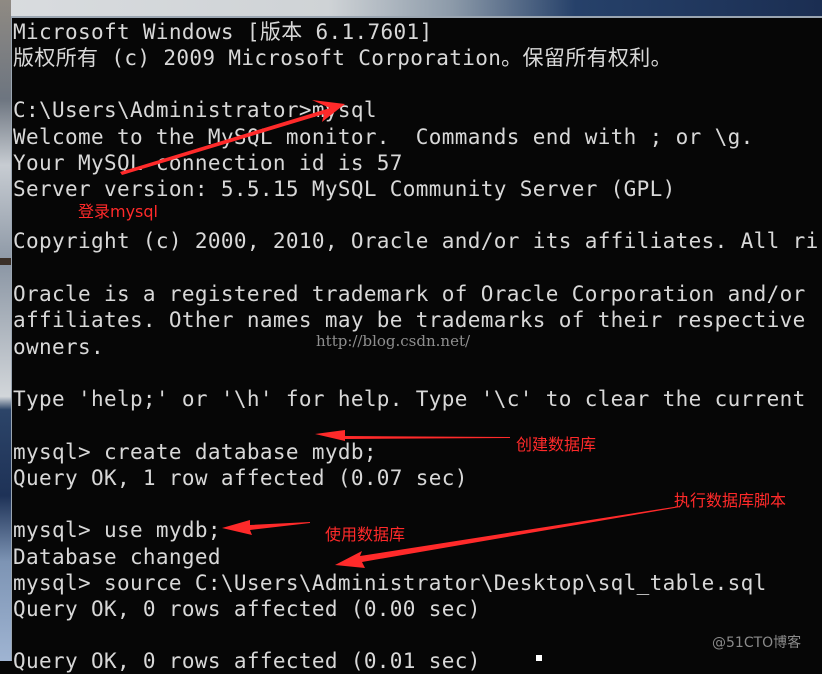  Describe the element at coordinates (117, 557) in the screenshot. I see `console-line: Database changed` at that location.